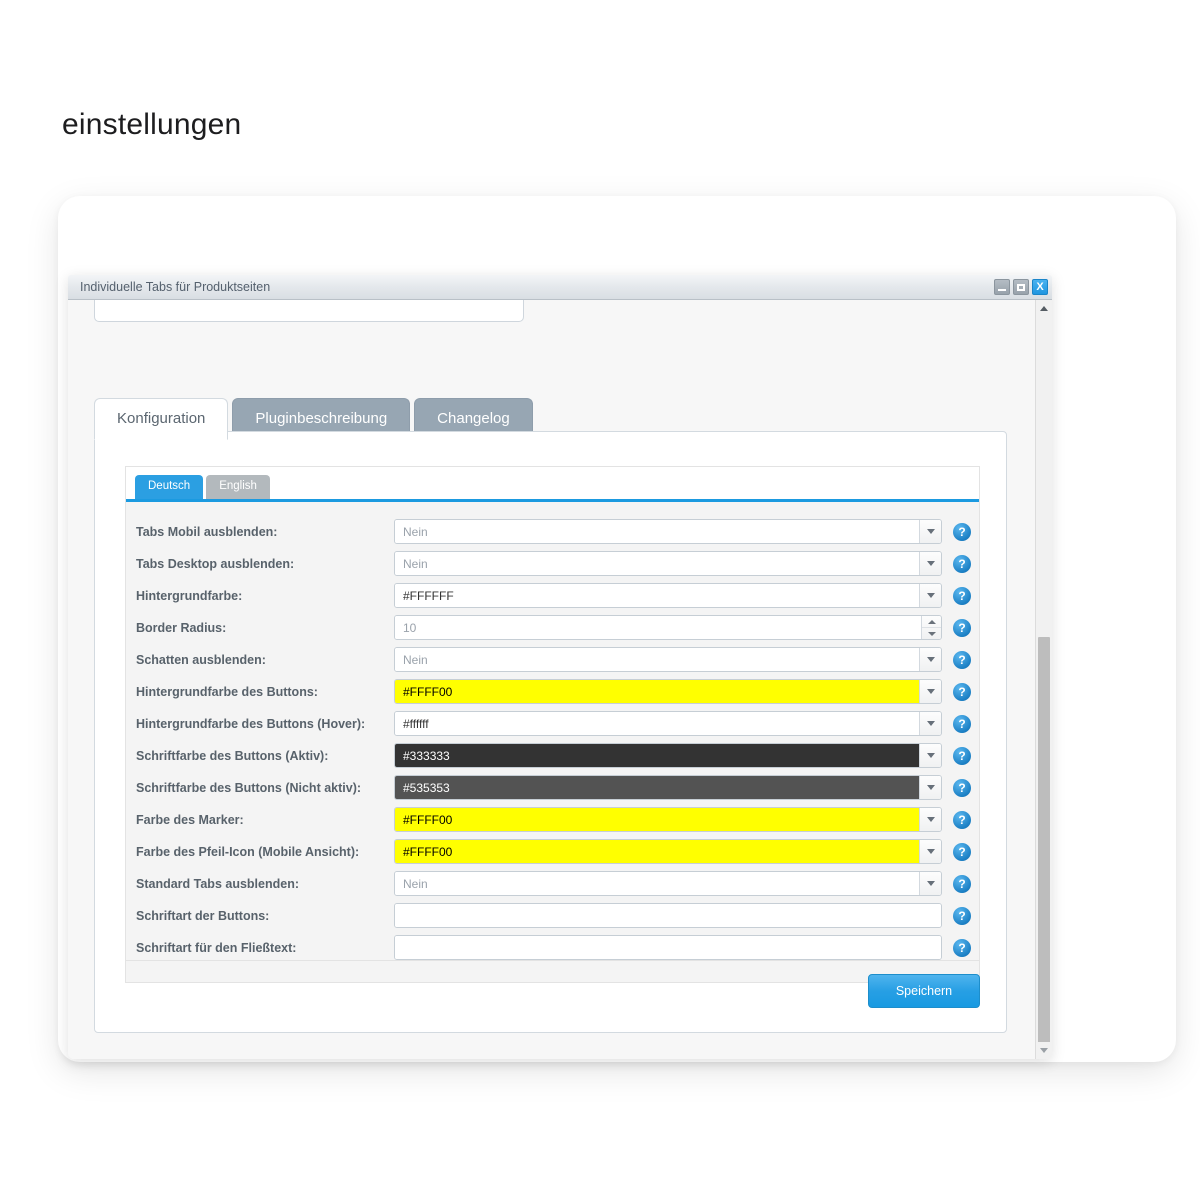 This screenshot has width=1200, height=1200. Describe the element at coordinates (560, 287) in the screenshot. I see `window-titlebar: Individuelle Tabs für Produktseiten X` at that location.